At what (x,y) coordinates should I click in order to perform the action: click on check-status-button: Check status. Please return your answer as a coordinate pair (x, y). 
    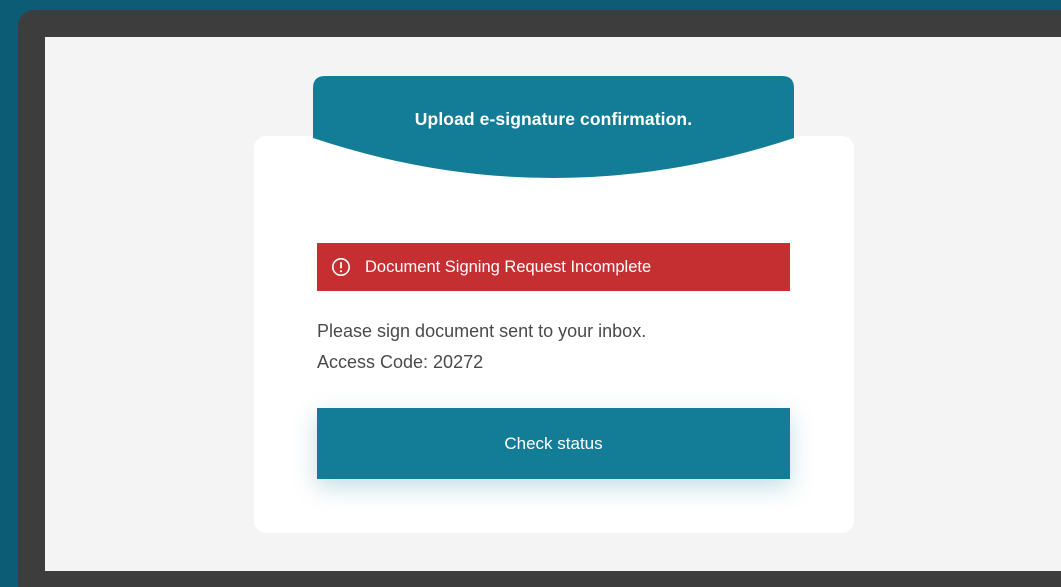
    Looking at the image, I should click on (553, 443).